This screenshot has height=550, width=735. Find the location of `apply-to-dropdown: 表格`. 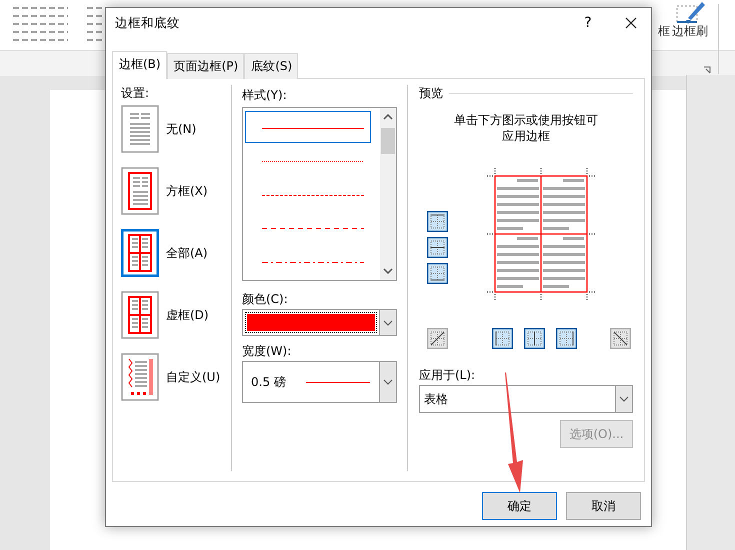

apply-to-dropdown: 表格 is located at coordinates (526, 399).